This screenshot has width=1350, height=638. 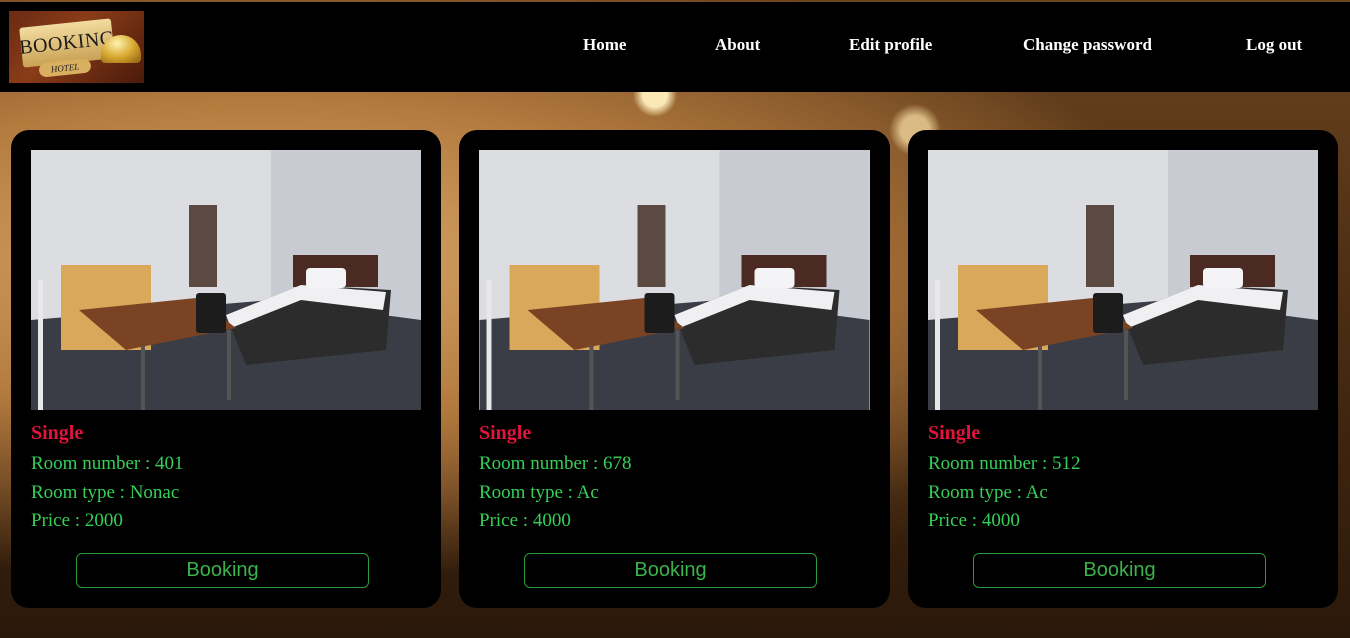 What do you see at coordinates (65, 68) in the screenshot?
I see `logo-subtext: HOTEL` at bounding box center [65, 68].